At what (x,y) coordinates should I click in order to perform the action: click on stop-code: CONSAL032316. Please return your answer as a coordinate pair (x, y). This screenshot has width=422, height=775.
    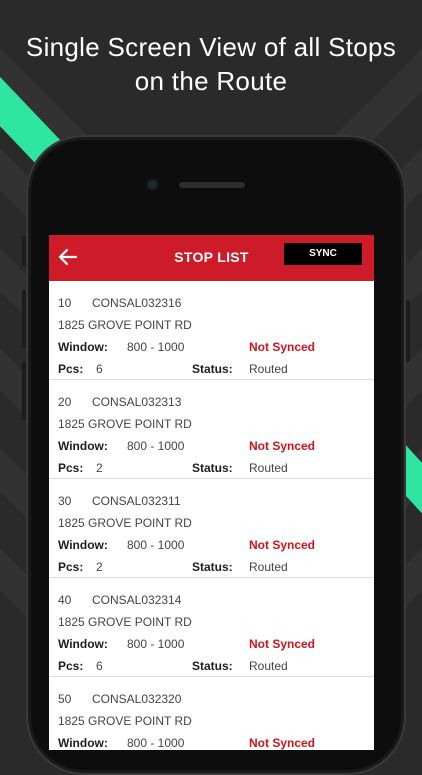
    Looking at the image, I should click on (137, 303).